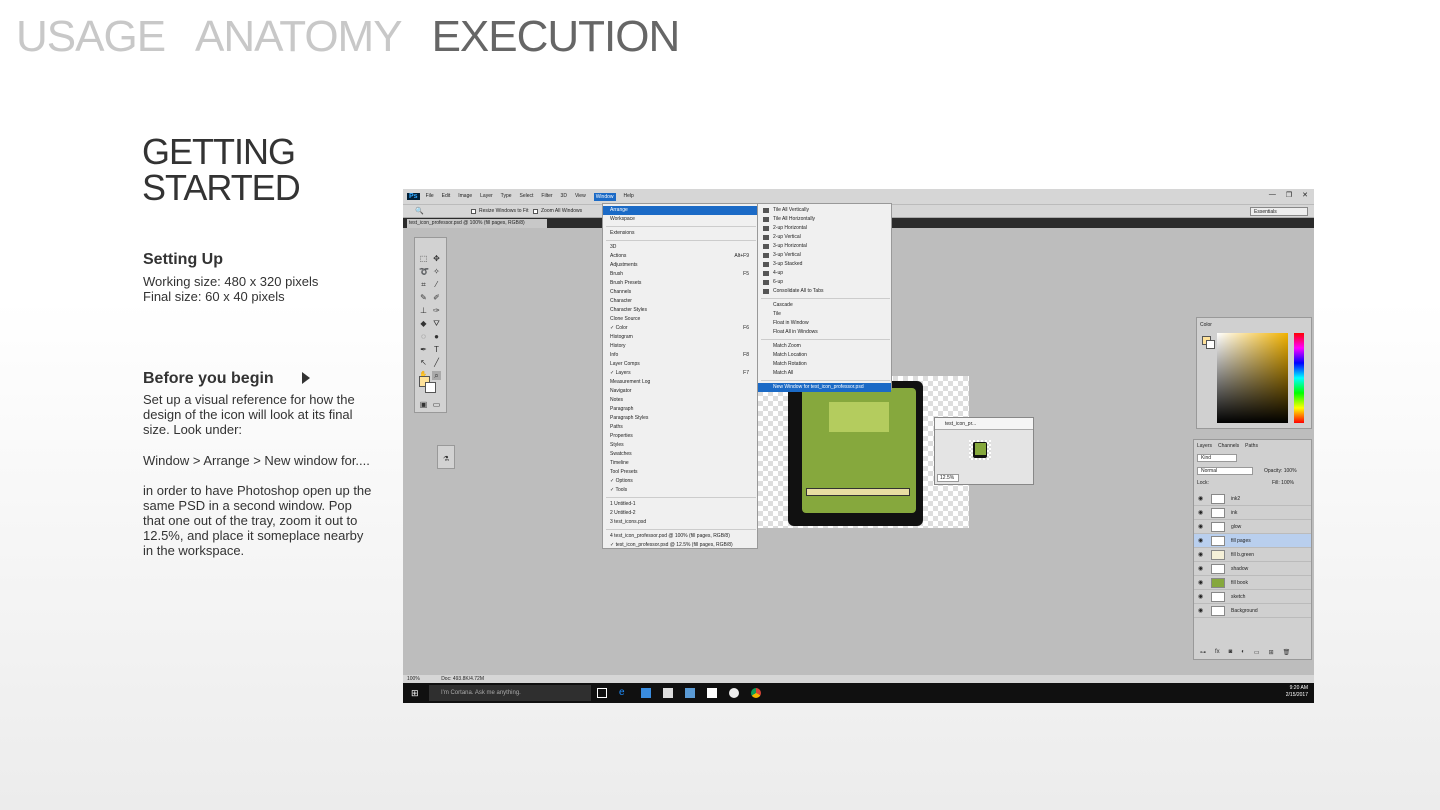 This screenshot has width=1440, height=810. What do you see at coordinates (436, 258) in the screenshot?
I see `move-tool-icon: ✥` at bounding box center [436, 258].